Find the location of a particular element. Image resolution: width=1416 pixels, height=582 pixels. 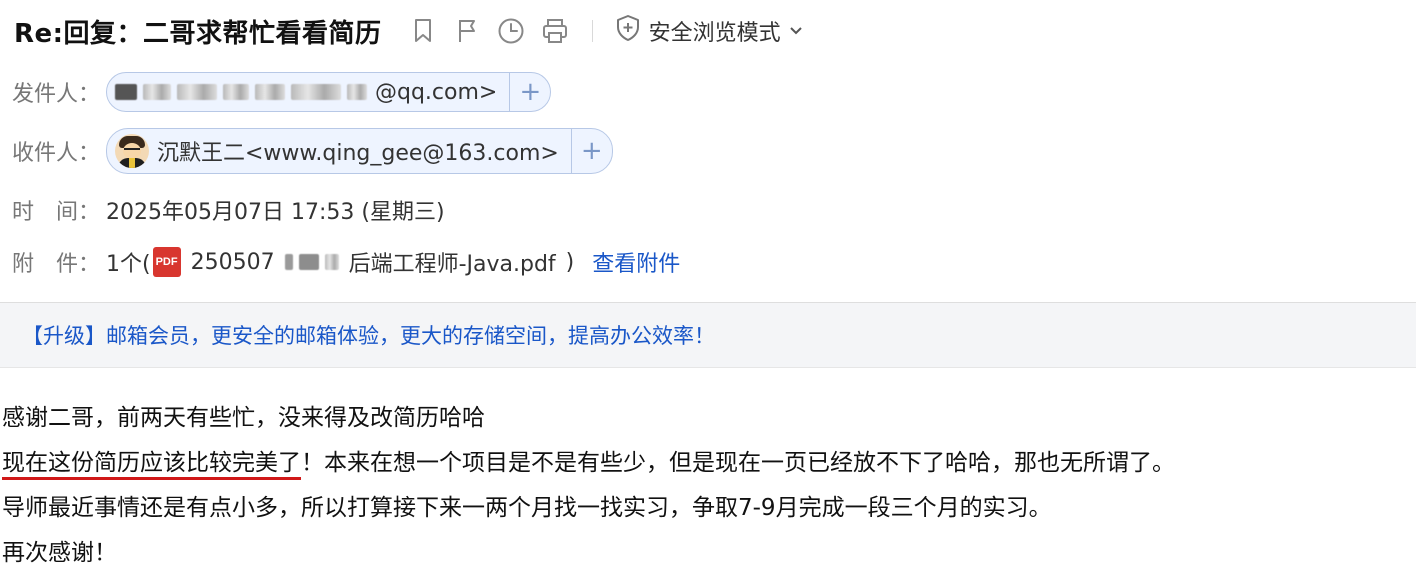

email-subject: Re:回复：二哥求帮忙看看简历 is located at coordinates (198, 33).